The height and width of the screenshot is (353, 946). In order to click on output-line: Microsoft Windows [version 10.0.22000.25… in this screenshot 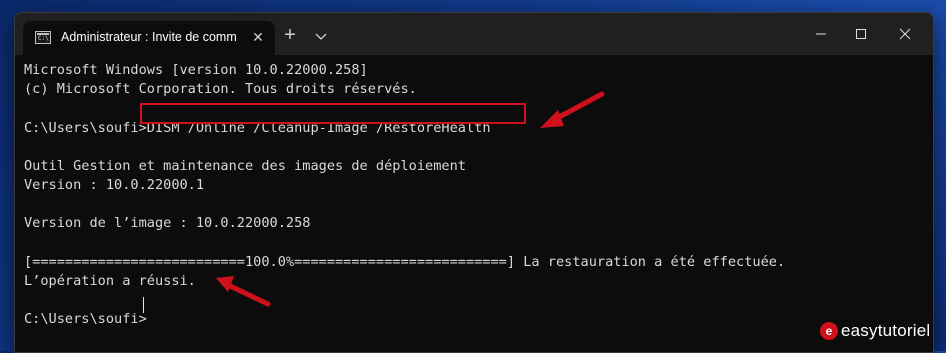, I will do `click(196, 70)`.